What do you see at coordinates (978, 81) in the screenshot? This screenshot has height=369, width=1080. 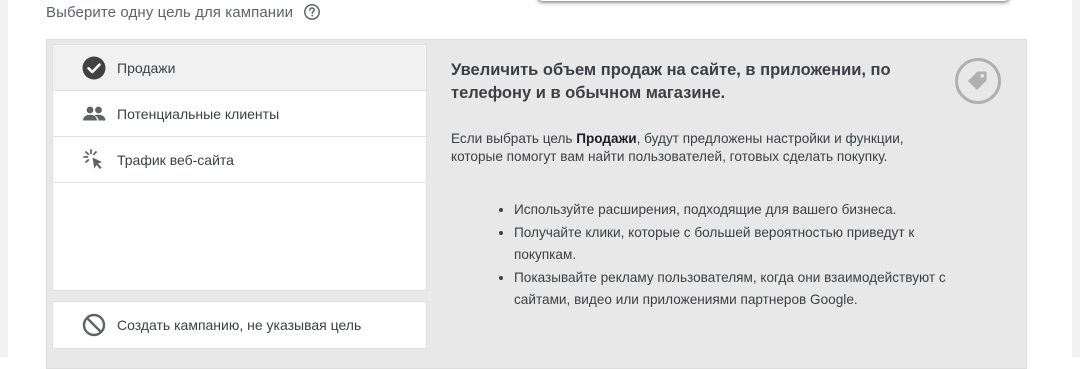 I see `tag-icon` at bounding box center [978, 81].